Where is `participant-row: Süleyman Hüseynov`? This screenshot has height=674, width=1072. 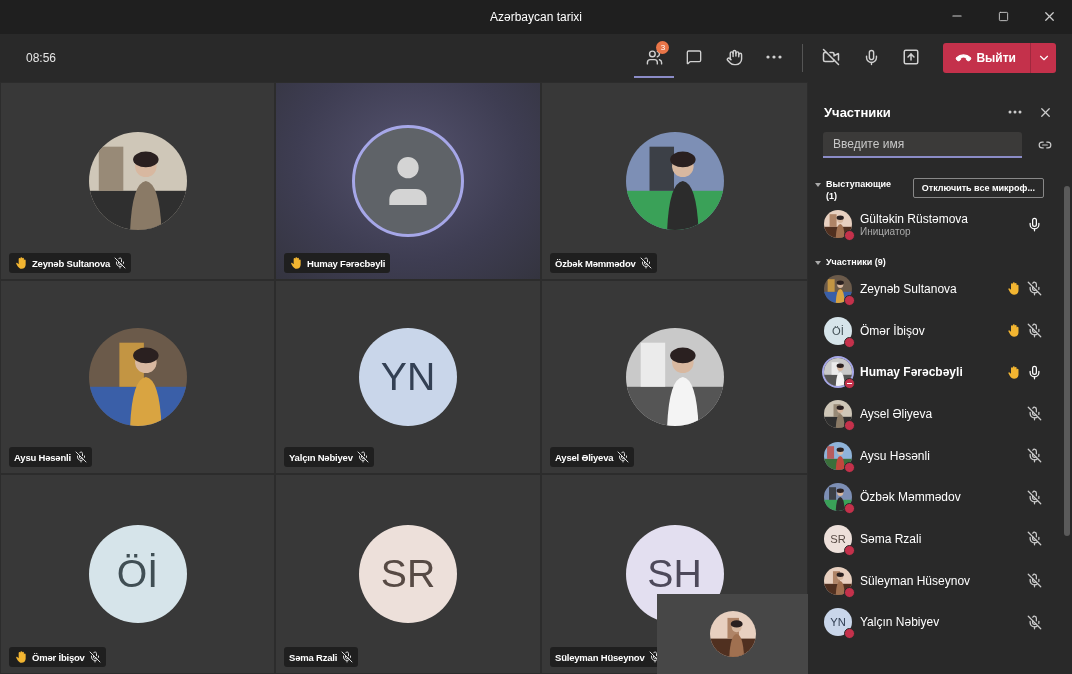 participant-row: Süleyman Hüseynov is located at coordinates (940, 580).